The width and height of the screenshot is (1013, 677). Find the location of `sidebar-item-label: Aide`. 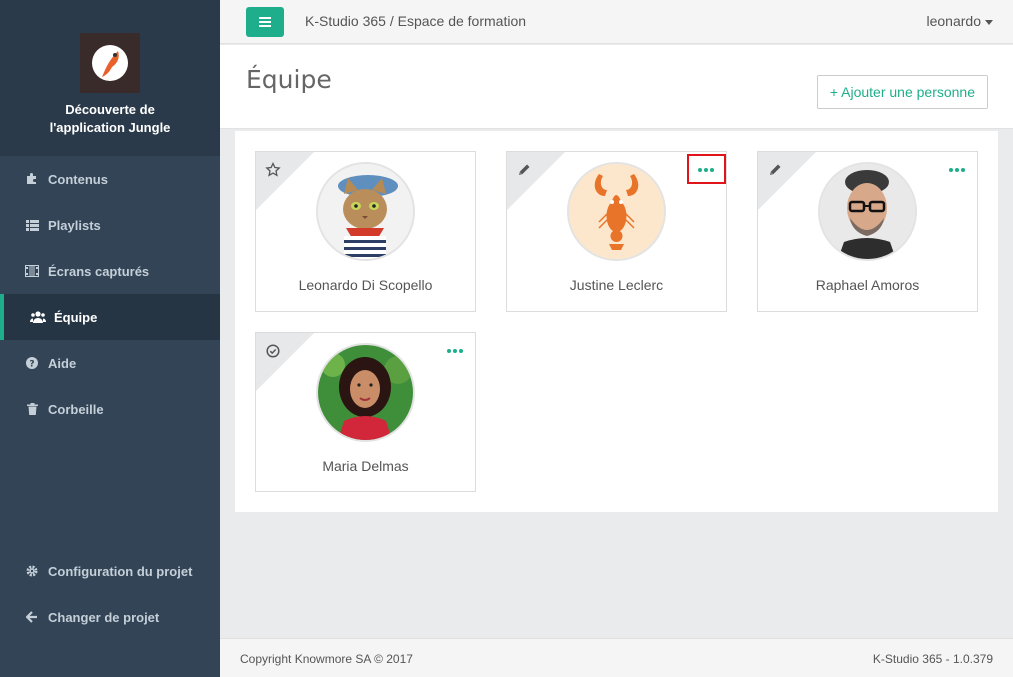

sidebar-item-label: Aide is located at coordinates (62, 363).